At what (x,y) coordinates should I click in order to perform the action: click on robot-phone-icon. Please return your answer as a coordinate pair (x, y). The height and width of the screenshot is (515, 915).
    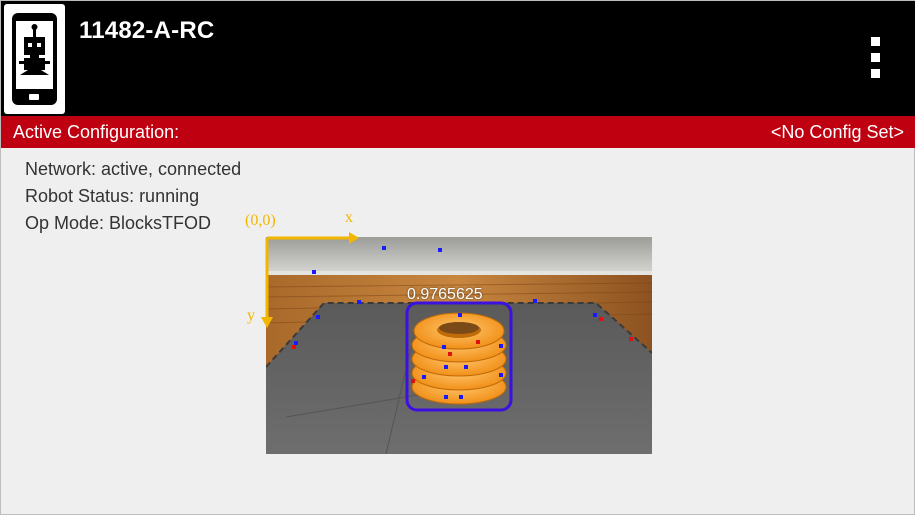
    Looking at the image, I should click on (34, 59).